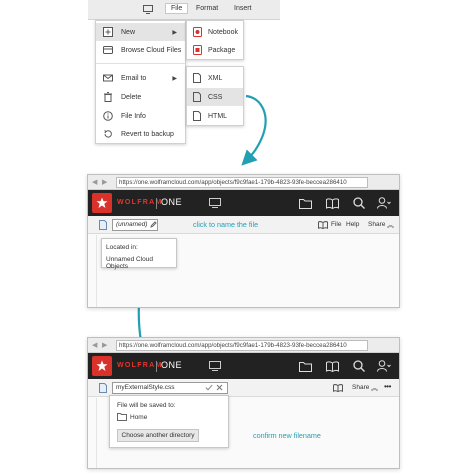 The image size is (474, 474). What do you see at coordinates (387, 386) in the screenshot?
I see `more-options-icon: •••` at bounding box center [387, 386].